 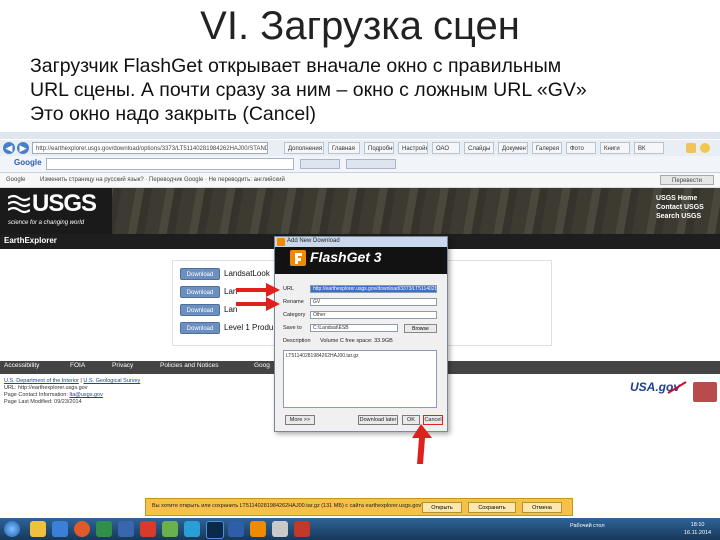 What do you see at coordinates (691, 148) in the screenshot?
I see `home-icon` at bounding box center [691, 148].